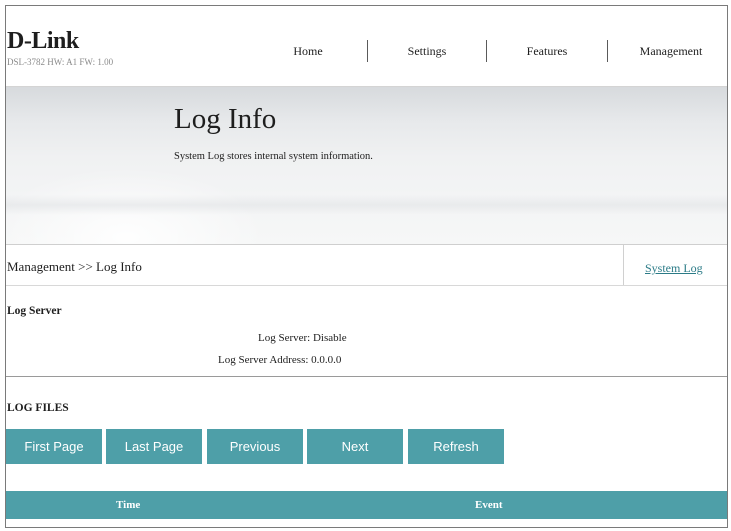  Describe the element at coordinates (489, 505) in the screenshot. I see `column-event: Event` at that location.